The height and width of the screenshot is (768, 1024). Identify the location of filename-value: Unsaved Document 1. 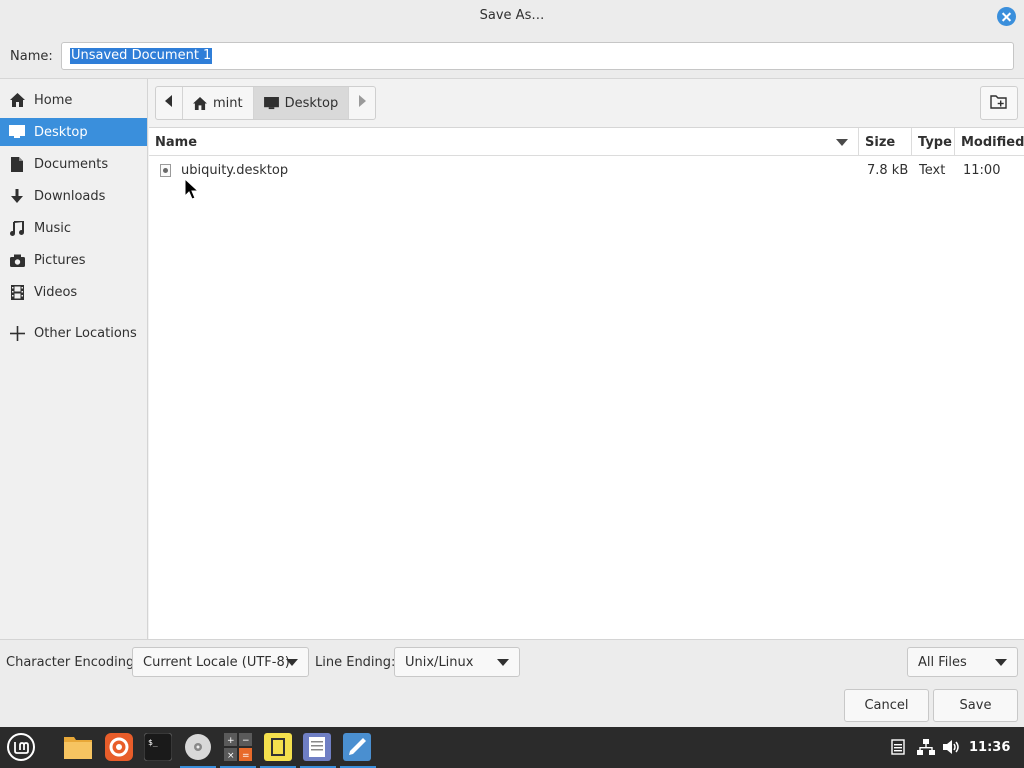
(141, 56).